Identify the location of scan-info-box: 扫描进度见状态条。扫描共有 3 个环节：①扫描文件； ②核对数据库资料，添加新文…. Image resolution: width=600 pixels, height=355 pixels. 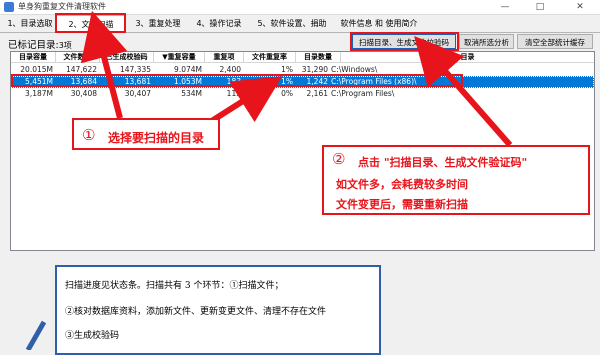
(218, 310).